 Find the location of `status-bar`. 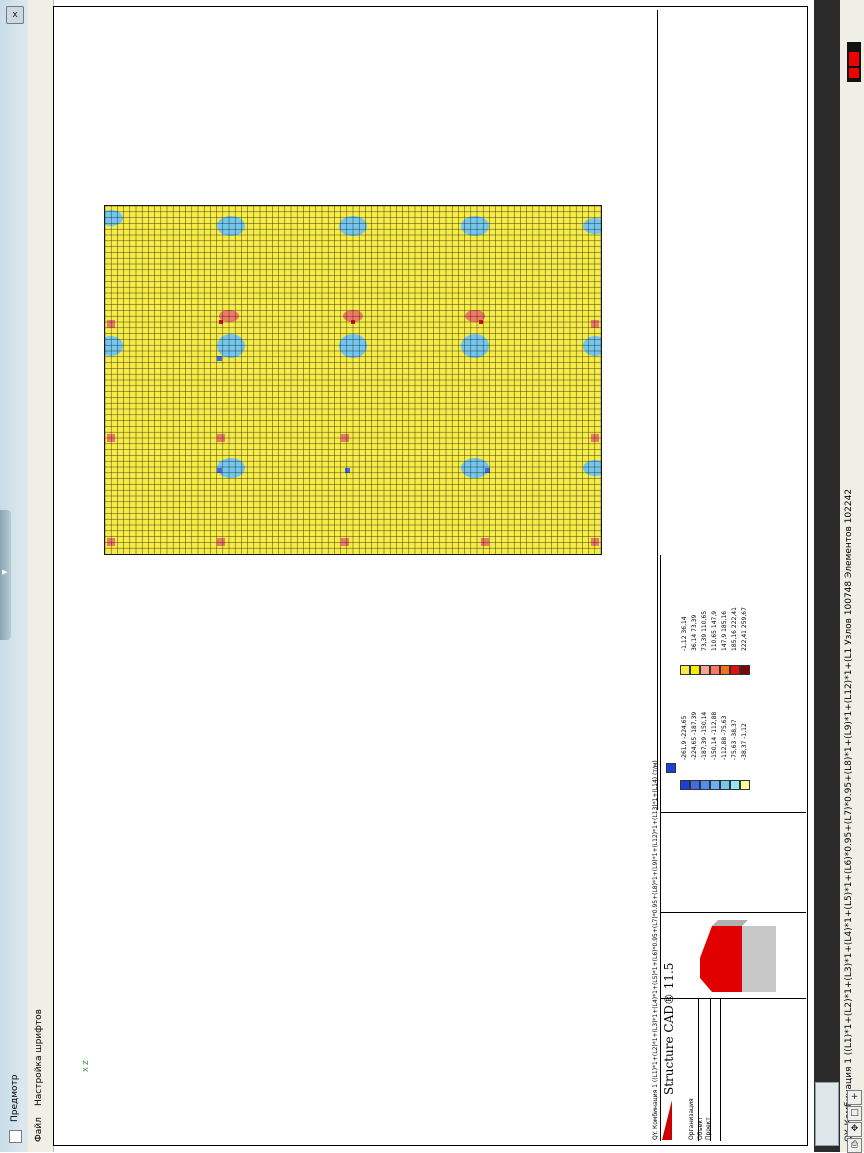

status-bar is located at coordinates (827, 576).